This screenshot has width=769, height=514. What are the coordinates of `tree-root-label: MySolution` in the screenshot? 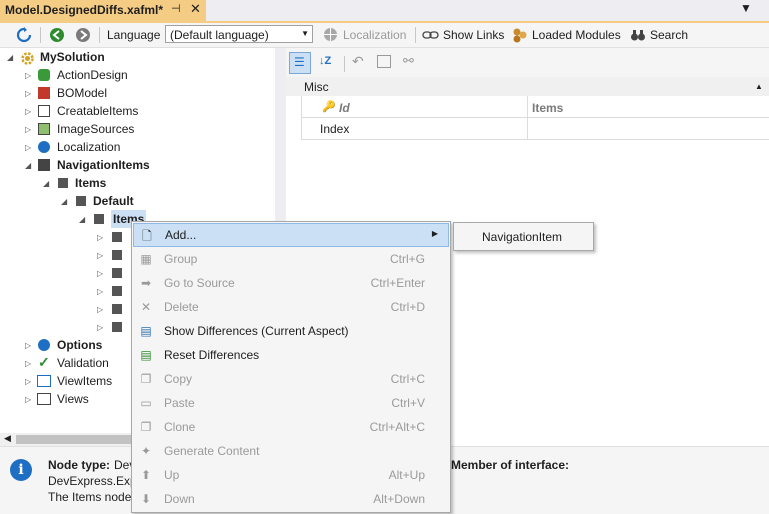 It's located at (72, 57).